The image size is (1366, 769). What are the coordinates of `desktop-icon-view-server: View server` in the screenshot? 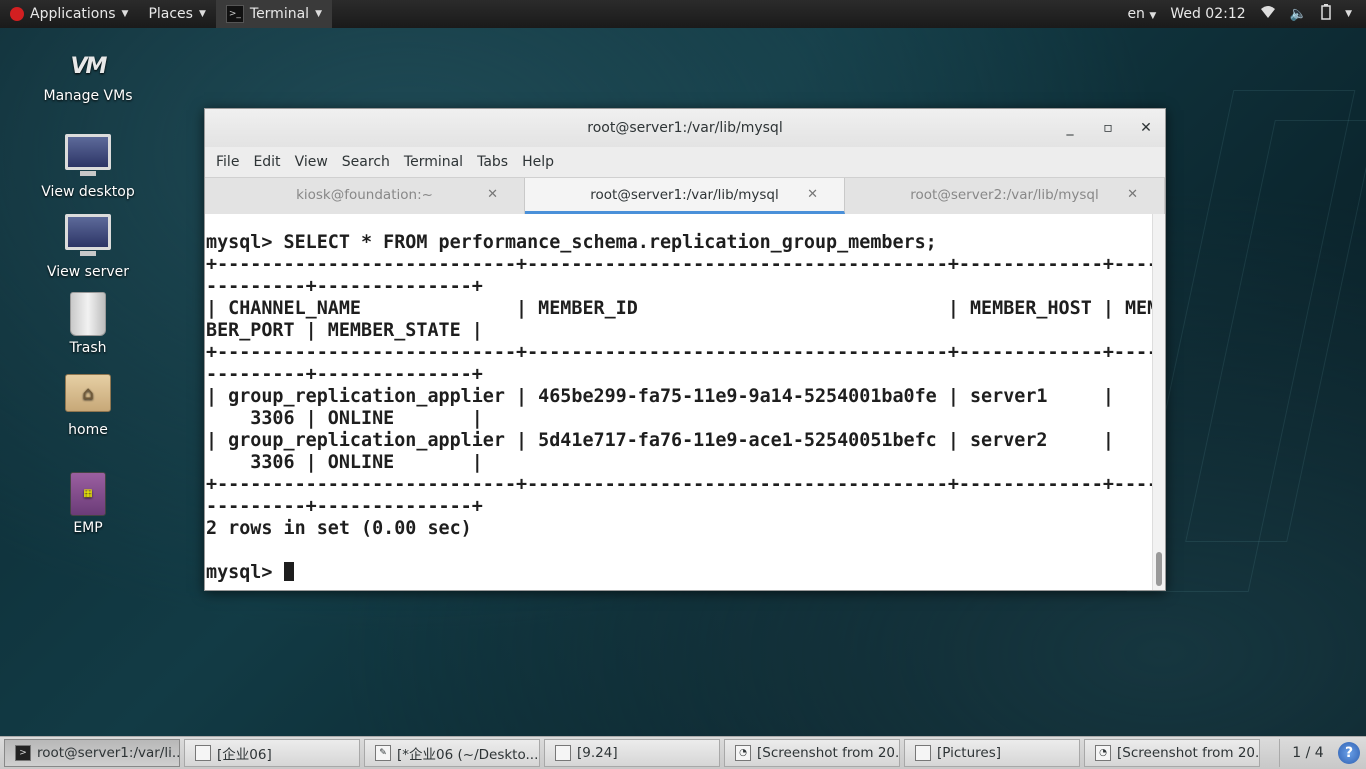 It's located at (88, 247).